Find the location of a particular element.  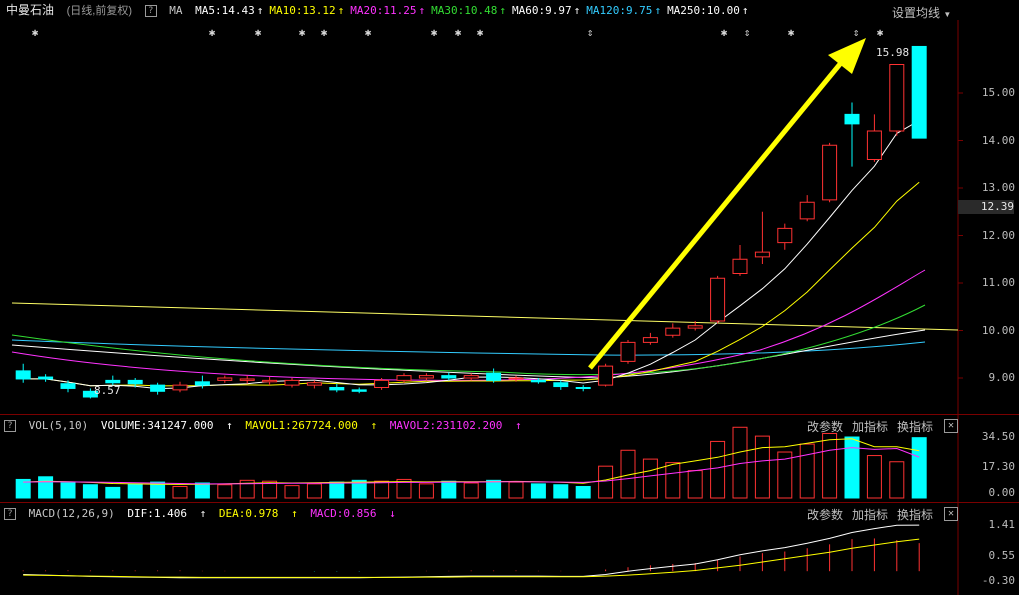

current-price-badge: 12.39 is located at coordinates (986, 207).